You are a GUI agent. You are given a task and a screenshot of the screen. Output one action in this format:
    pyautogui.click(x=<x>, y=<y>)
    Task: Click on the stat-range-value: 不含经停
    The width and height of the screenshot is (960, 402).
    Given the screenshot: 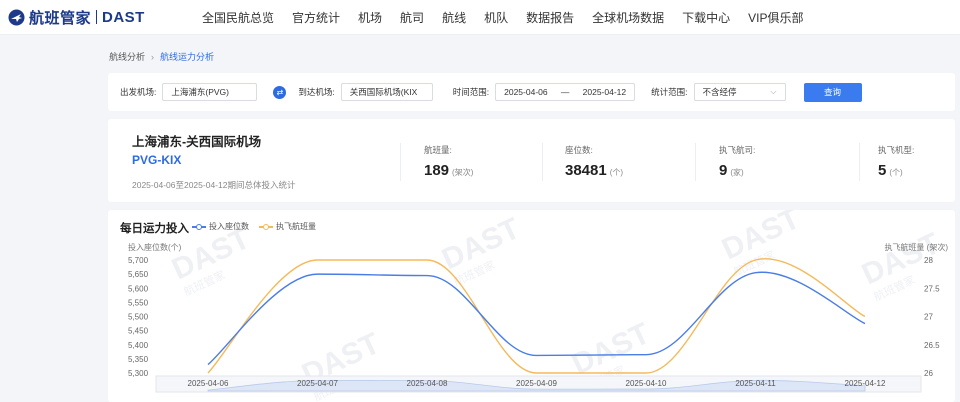 What is the action you would take?
    pyautogui.click(x=719, y=92)
    